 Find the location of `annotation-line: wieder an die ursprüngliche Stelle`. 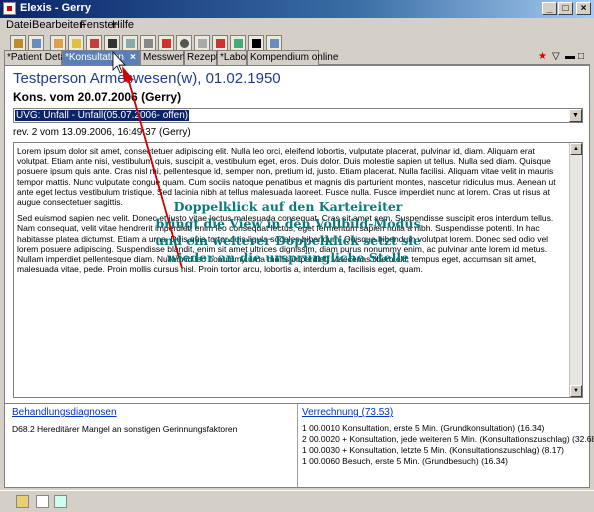

annotation-line: wieder an die ursprüngliche Stelle is located at coordinates (288, 257).